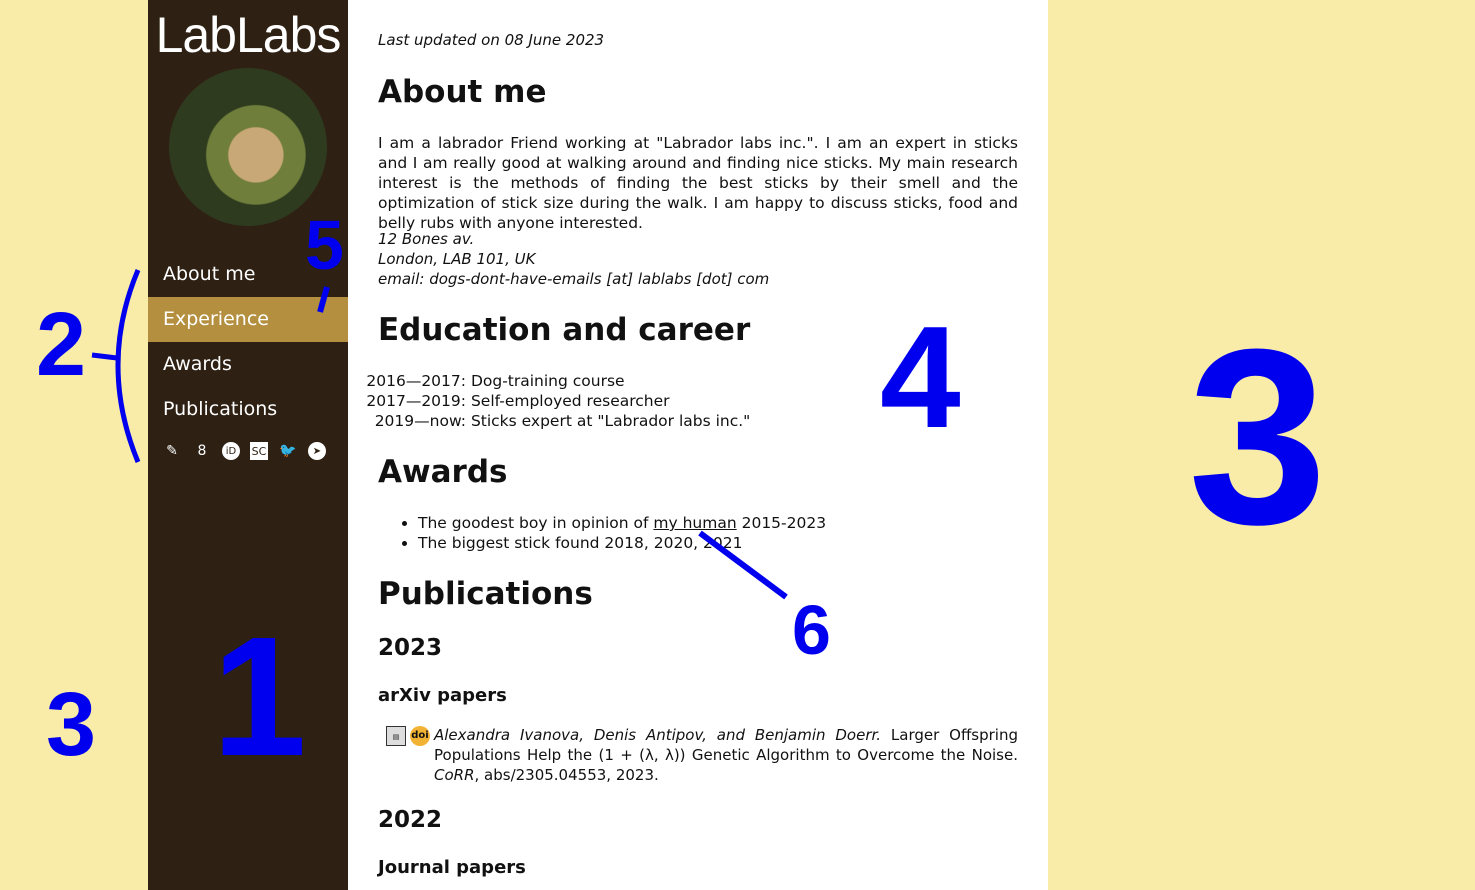 The width and height of the screenshot is (1475, 890). Describe the element at coordinates (324, 245) in the screenshot. I see `annotation-5: 5` at that location.